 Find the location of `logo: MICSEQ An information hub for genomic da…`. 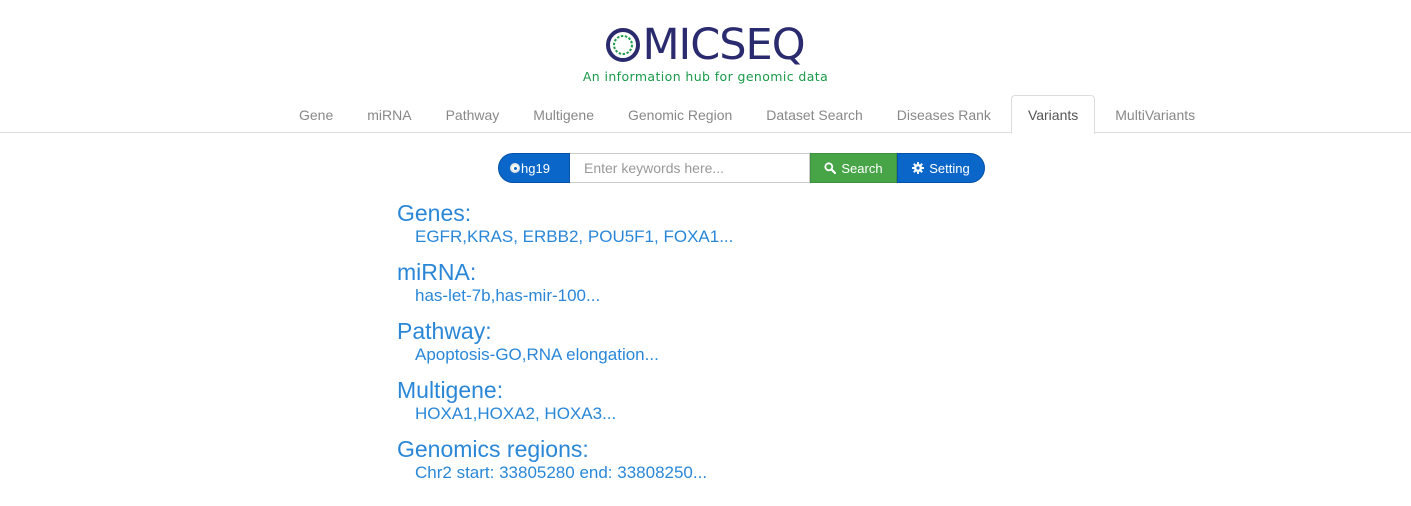

logo: MICSEQ An information hub for genomic da… is located at coordinates (705, 53).